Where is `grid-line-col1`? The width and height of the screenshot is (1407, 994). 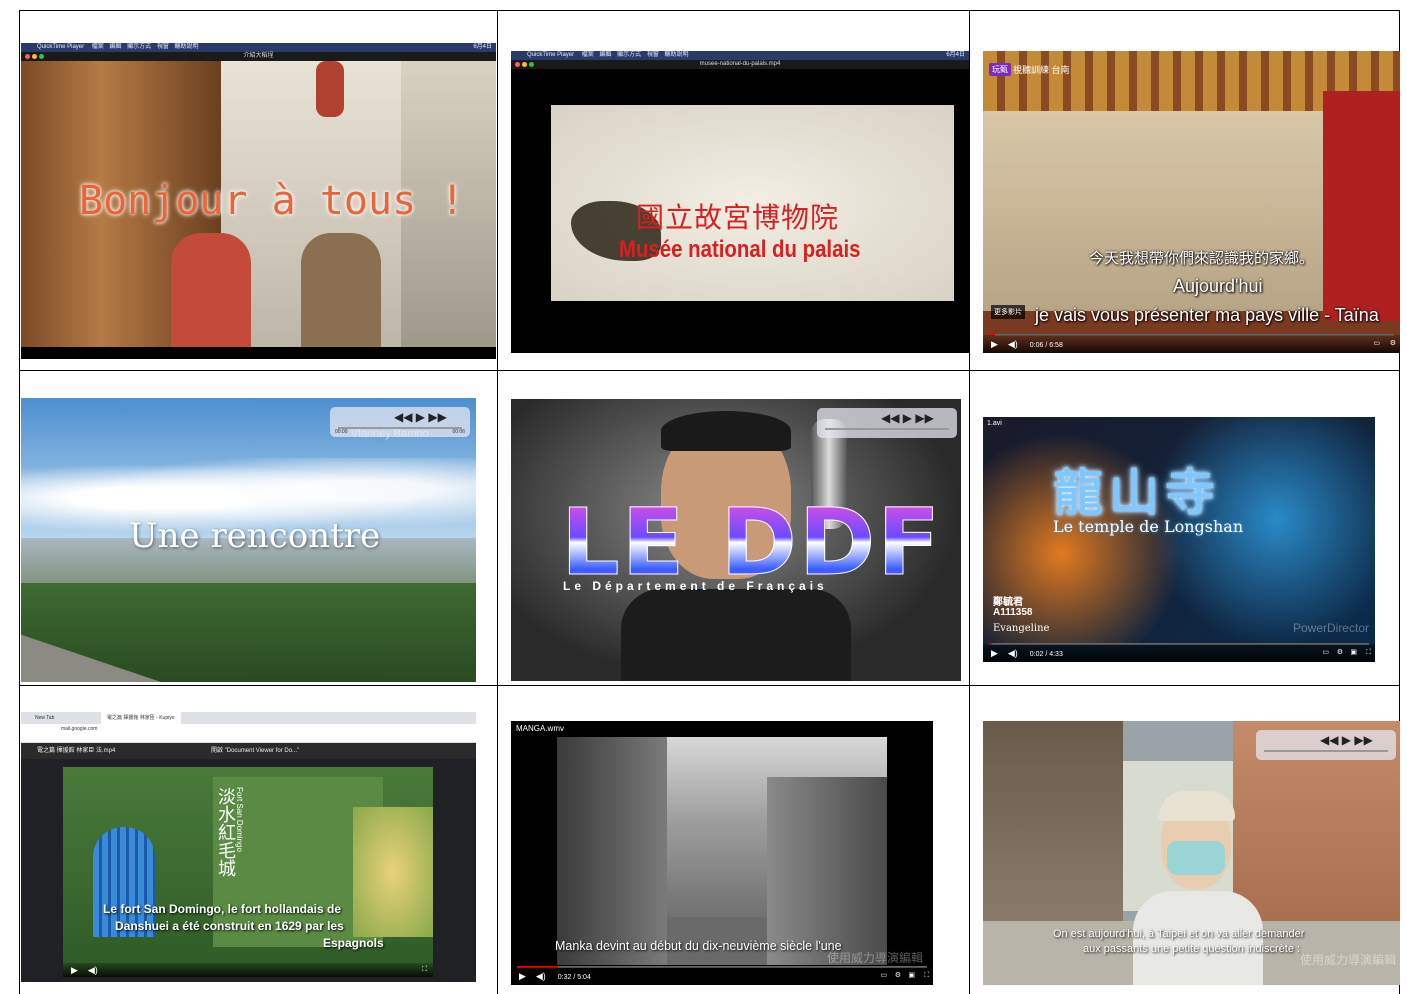 grid-line-col1 is located at coordinates (497, 502).